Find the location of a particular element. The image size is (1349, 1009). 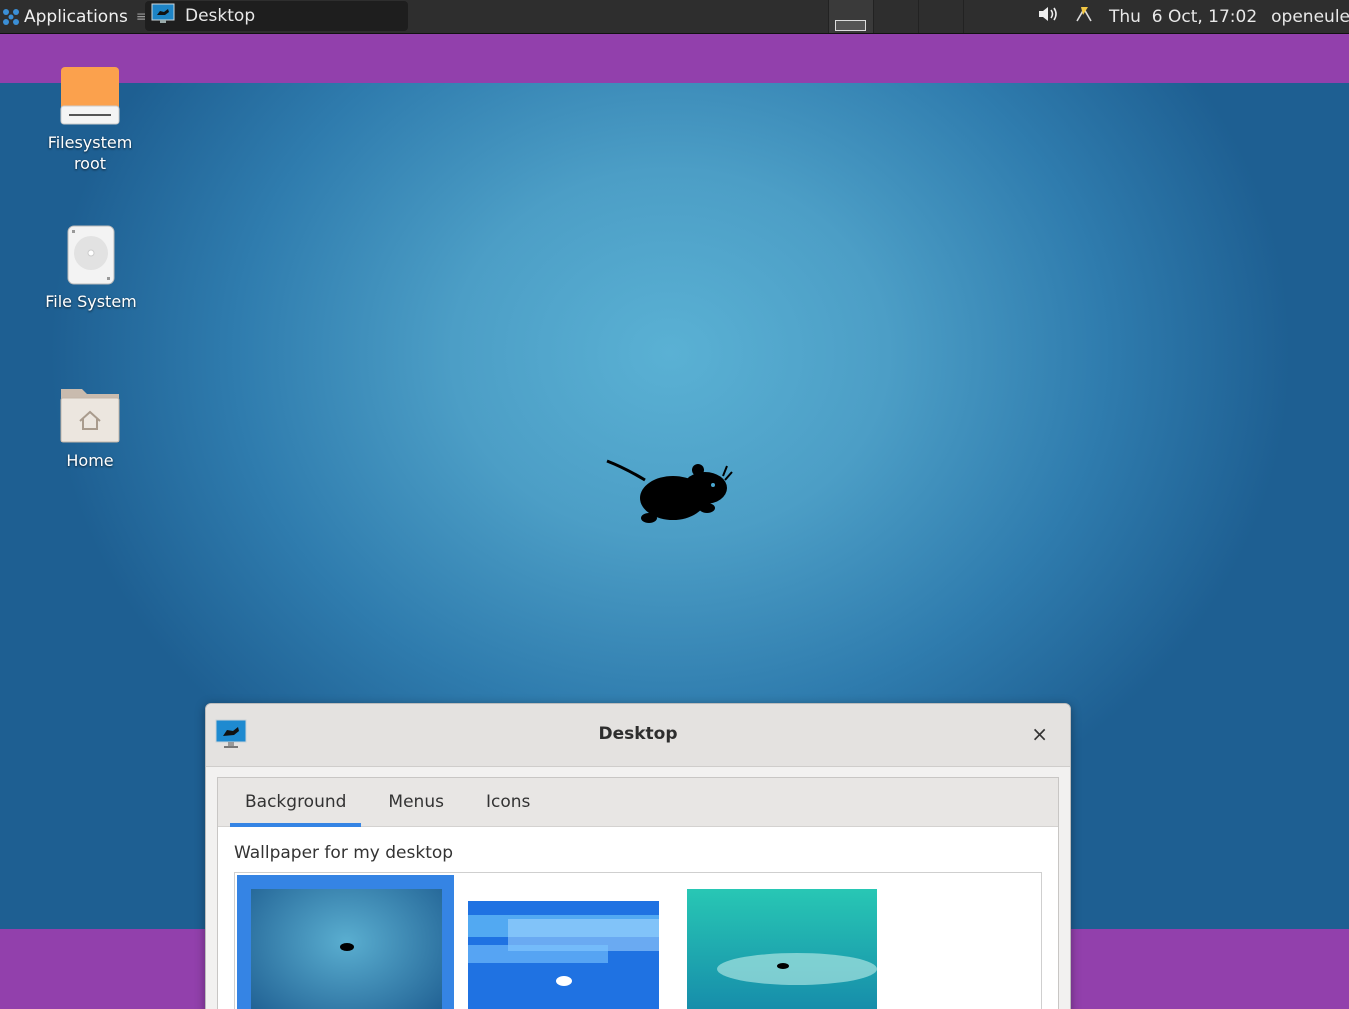

panel-tray: Thu 6 Oct, 17:02 openeuler is located at coordinates (1193, 16).